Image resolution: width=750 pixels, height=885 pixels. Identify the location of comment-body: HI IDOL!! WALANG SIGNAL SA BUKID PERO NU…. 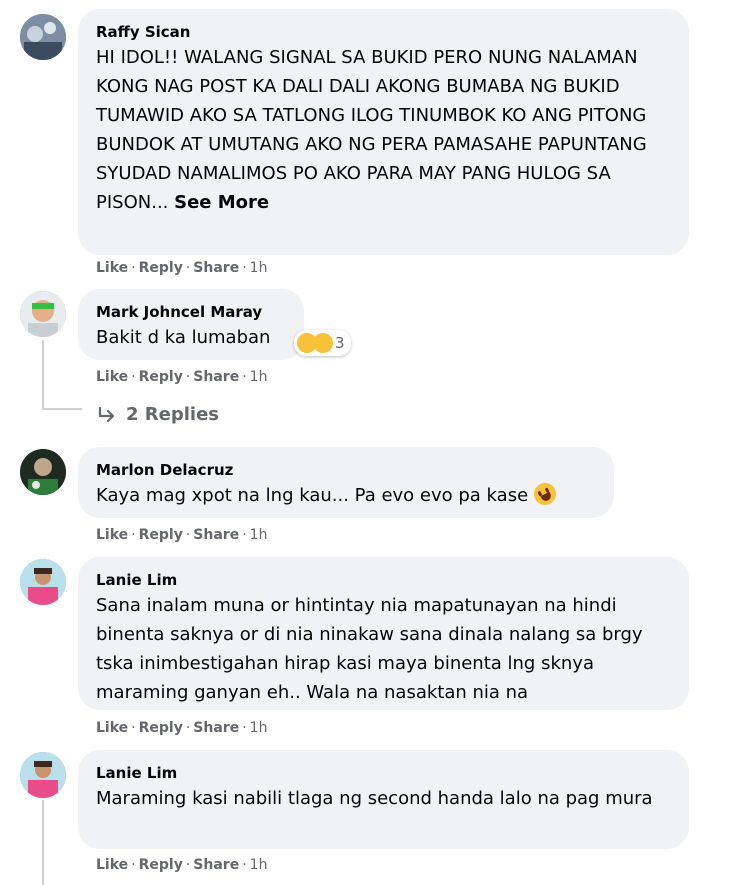
(371, 130).